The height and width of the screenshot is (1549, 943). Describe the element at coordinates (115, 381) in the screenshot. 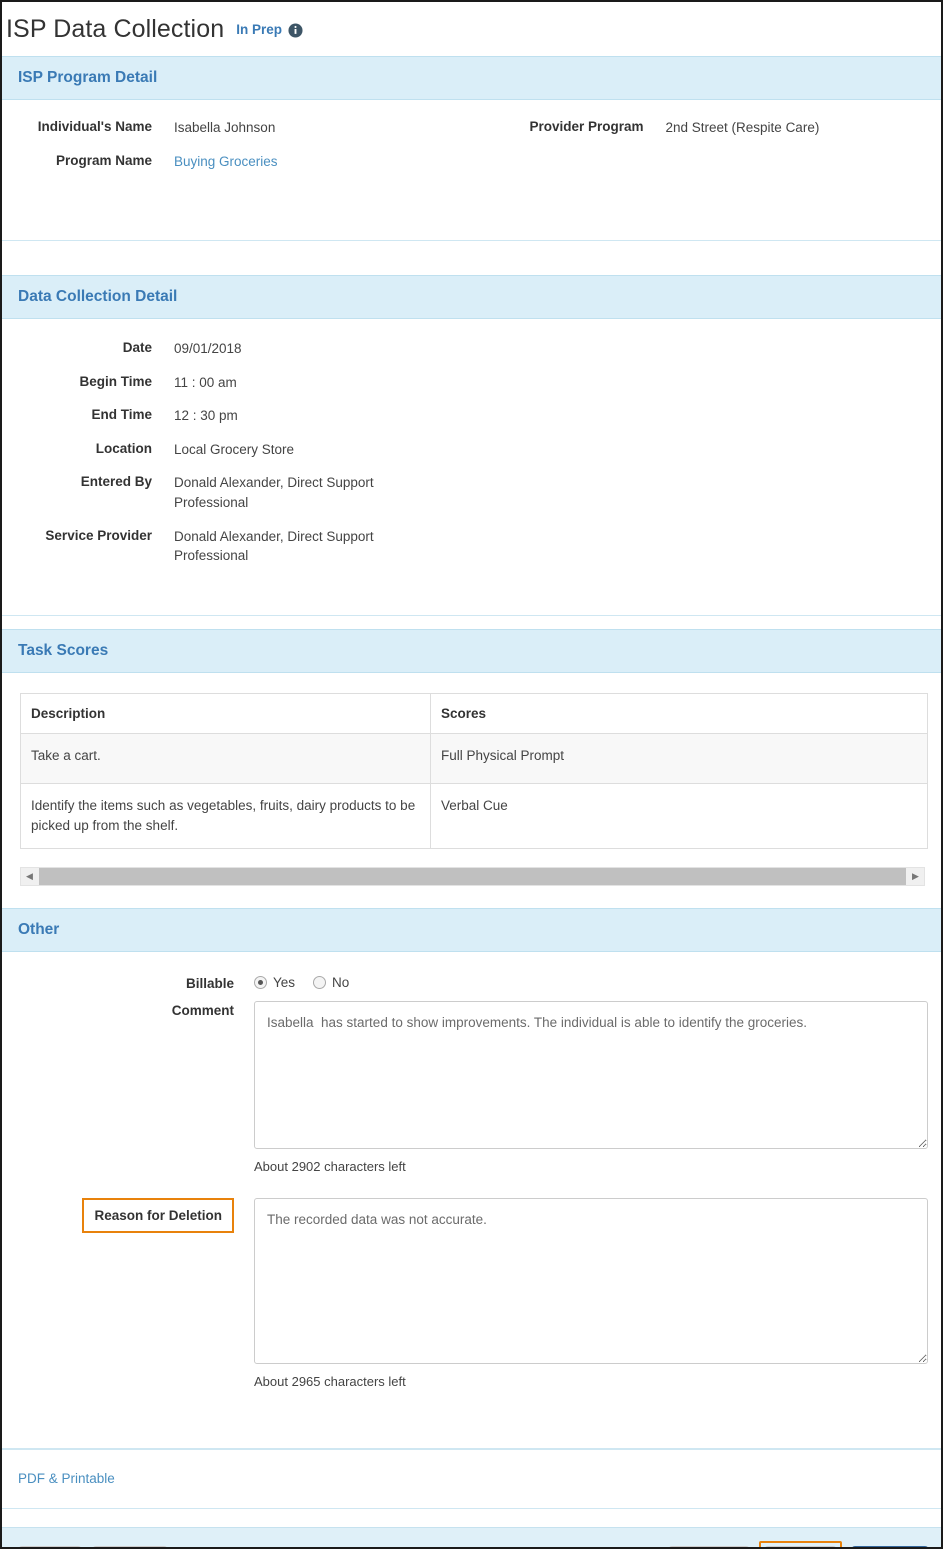

I see `field-label: Begin Time` at that location.